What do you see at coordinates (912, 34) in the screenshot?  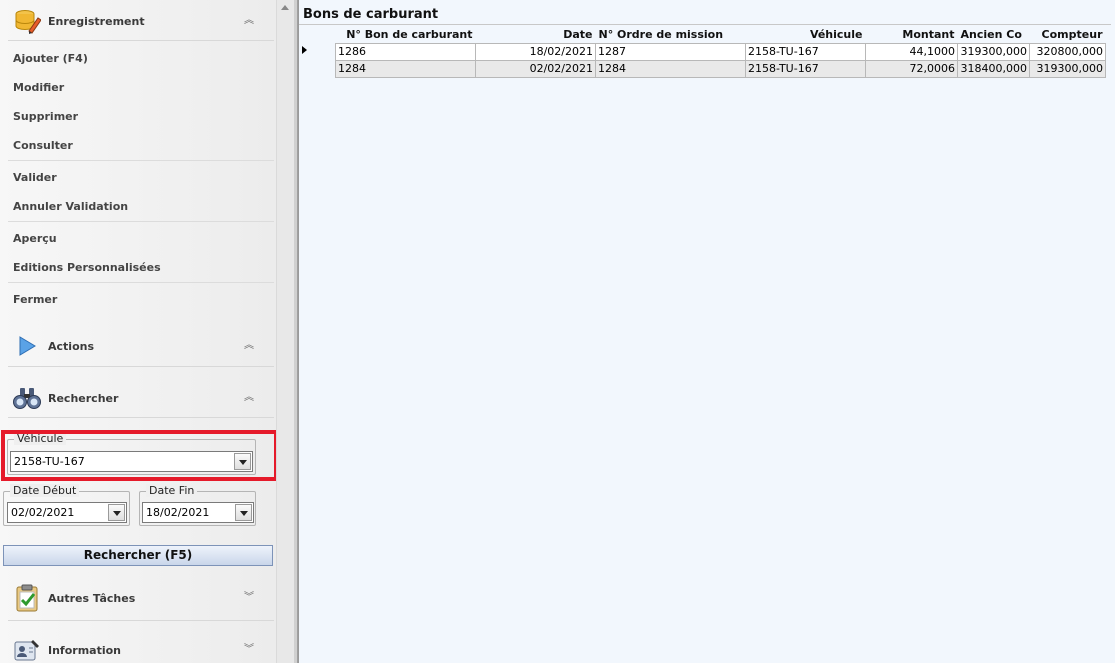 I see `column-header: Montant` at bounding box center [912, 34].